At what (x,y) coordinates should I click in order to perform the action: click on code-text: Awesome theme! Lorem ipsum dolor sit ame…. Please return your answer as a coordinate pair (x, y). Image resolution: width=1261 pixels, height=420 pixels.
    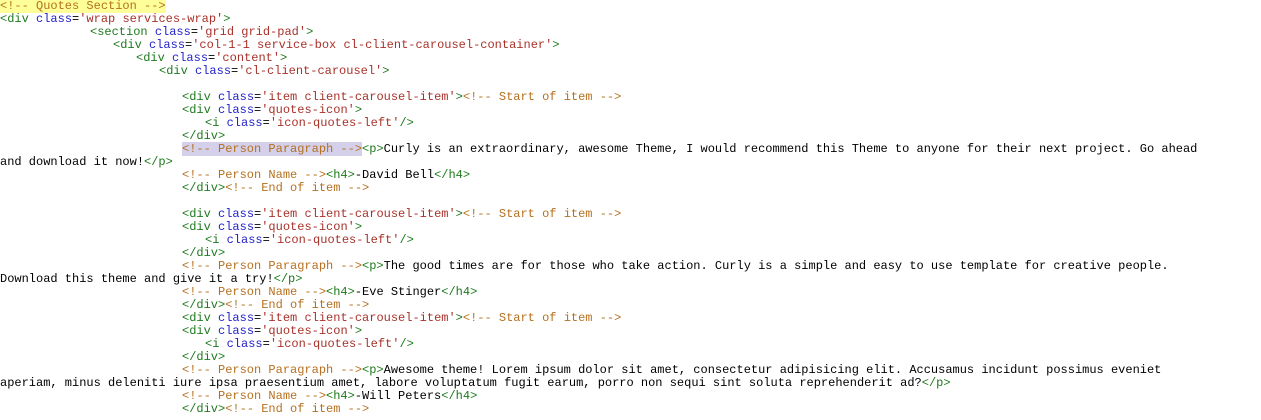
    Looking at the image, I should click on (772, 370).